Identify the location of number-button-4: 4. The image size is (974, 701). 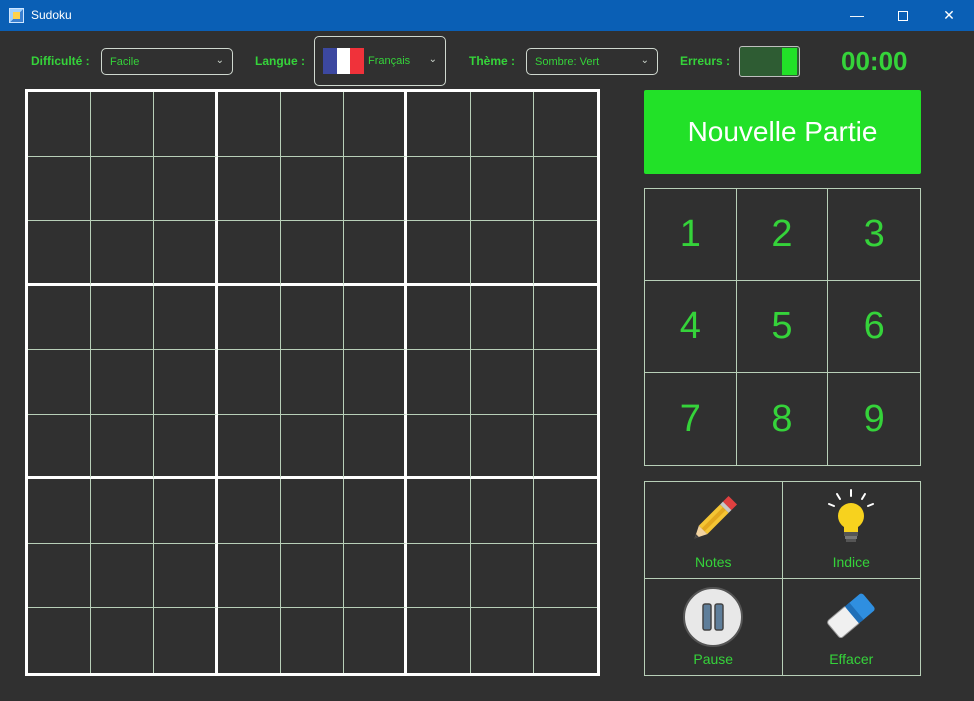
(691, 327).